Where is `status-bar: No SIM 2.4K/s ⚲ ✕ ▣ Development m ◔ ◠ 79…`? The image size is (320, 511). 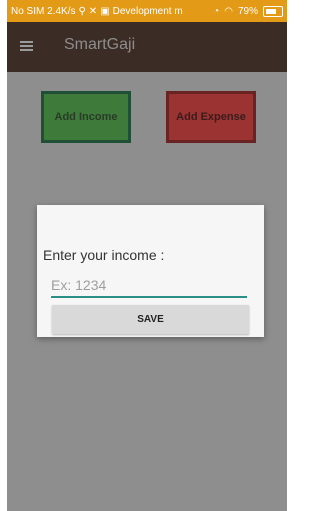 status-bar: No SIM 2.4K/s ⚲ ✕ ▣ Development m ◔ ◠ 79… is located at coordinates (147, 11).